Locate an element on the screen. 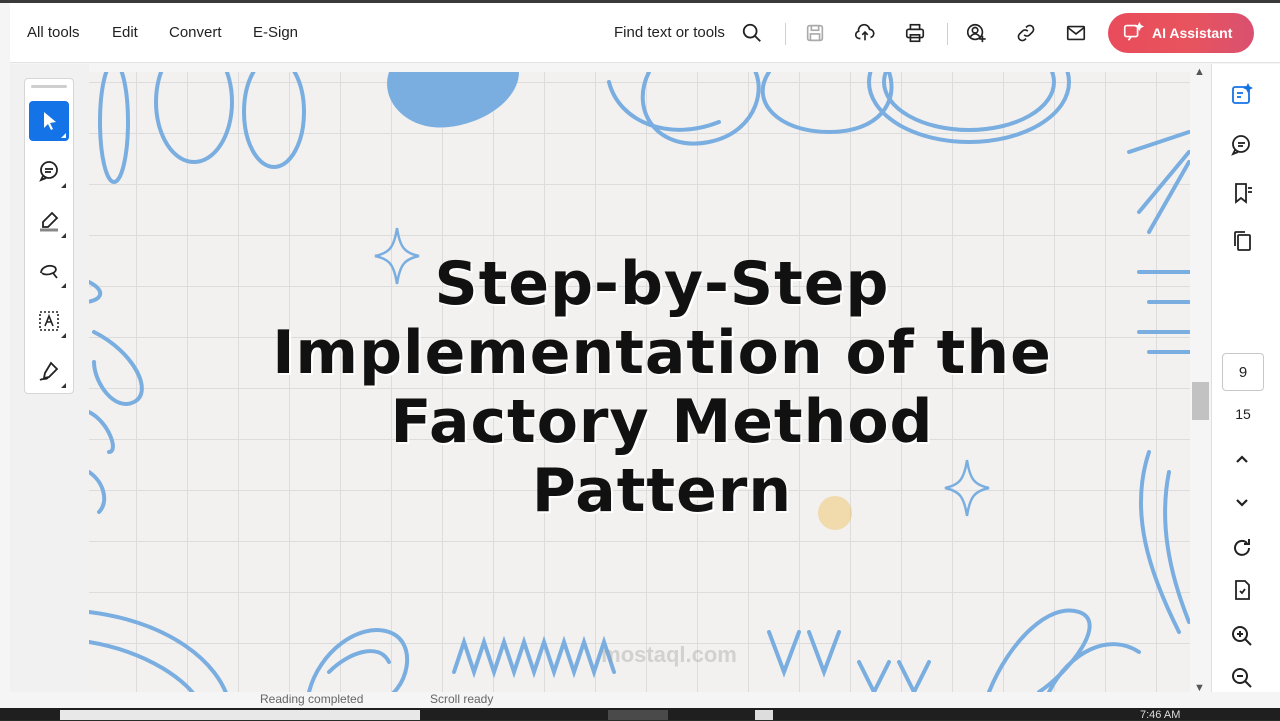  taskbar: 7:46 AM is located at coordinates (640, 714).